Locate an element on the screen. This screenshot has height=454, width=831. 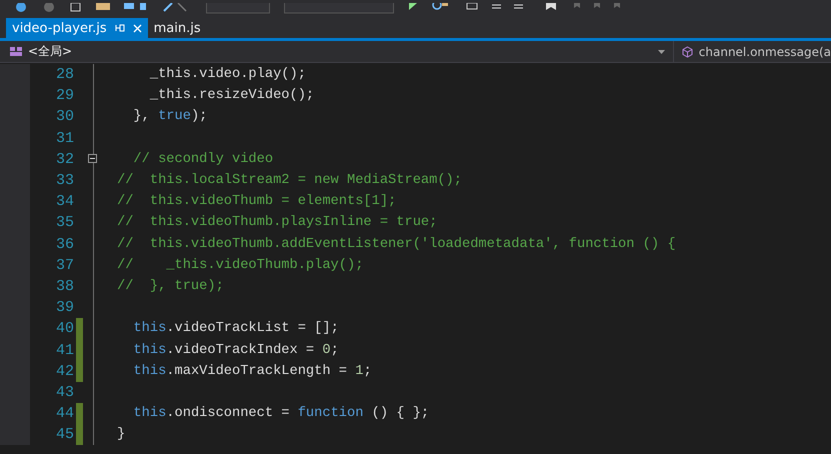
line-number: 40 is located at coordinates (64, 329).